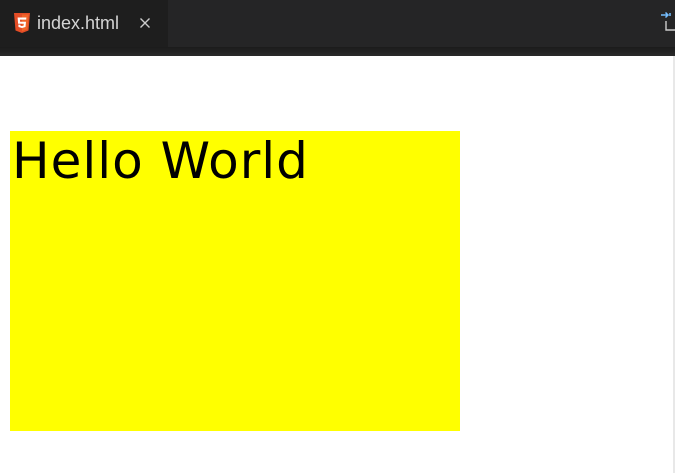  What do you see at coordinates (78, 23) in the screenshot?
I see `tab-label: index.html` at bounding box center [78, 23].